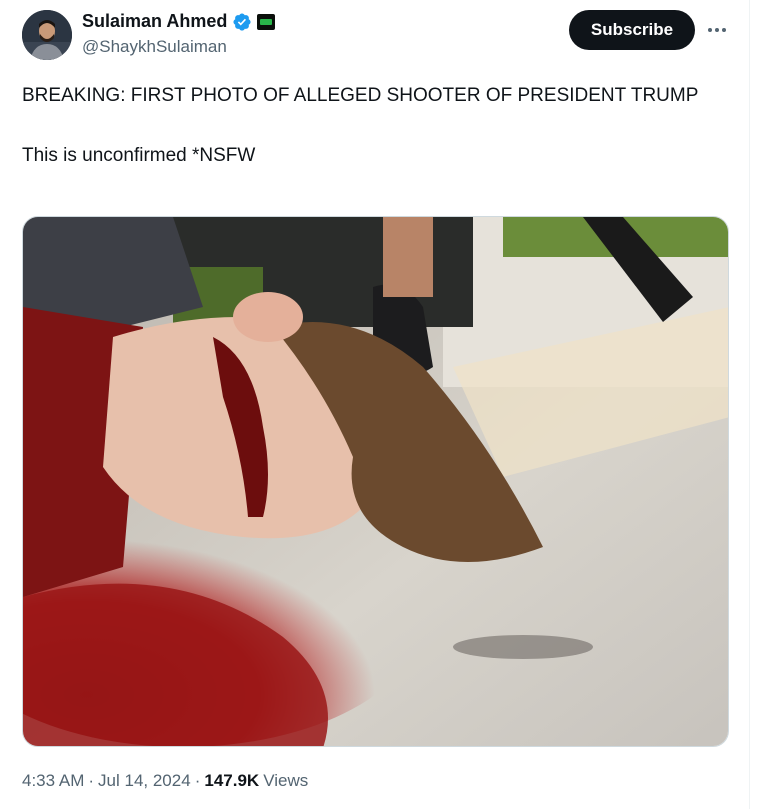 This screenshot has height=809, width=757. I want to click on avatar, so click(47, 35).